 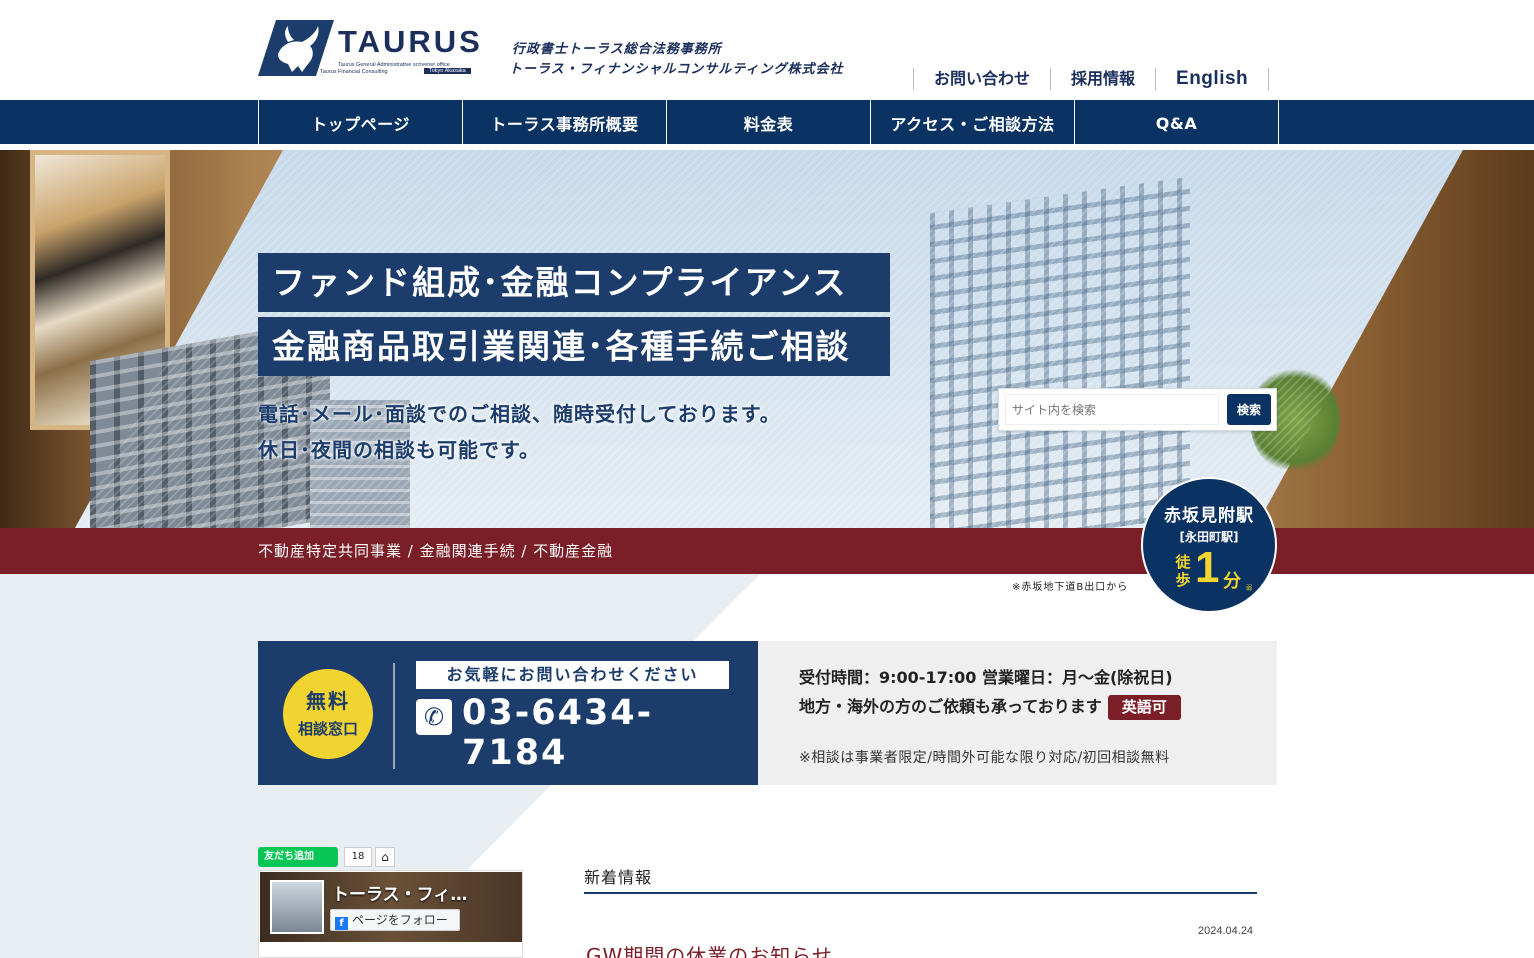 I want to click on company-name-1: 行政書士トーラス総合法務事務所, so click(x=617, y=49).